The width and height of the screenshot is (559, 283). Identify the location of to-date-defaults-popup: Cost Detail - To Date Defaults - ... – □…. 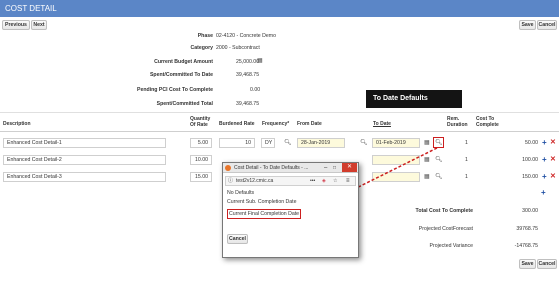
(290, 210).